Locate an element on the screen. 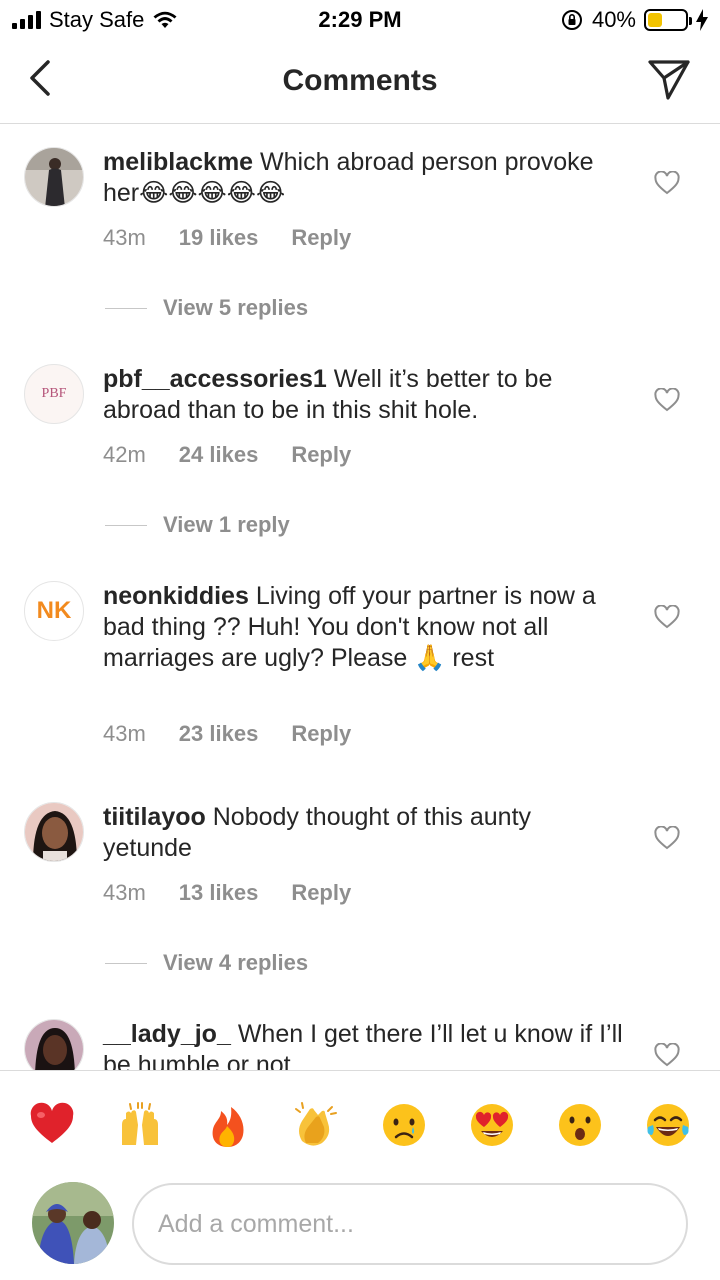 The image size is (720, 1280). battery-fill is located at coordinates (655, 20).